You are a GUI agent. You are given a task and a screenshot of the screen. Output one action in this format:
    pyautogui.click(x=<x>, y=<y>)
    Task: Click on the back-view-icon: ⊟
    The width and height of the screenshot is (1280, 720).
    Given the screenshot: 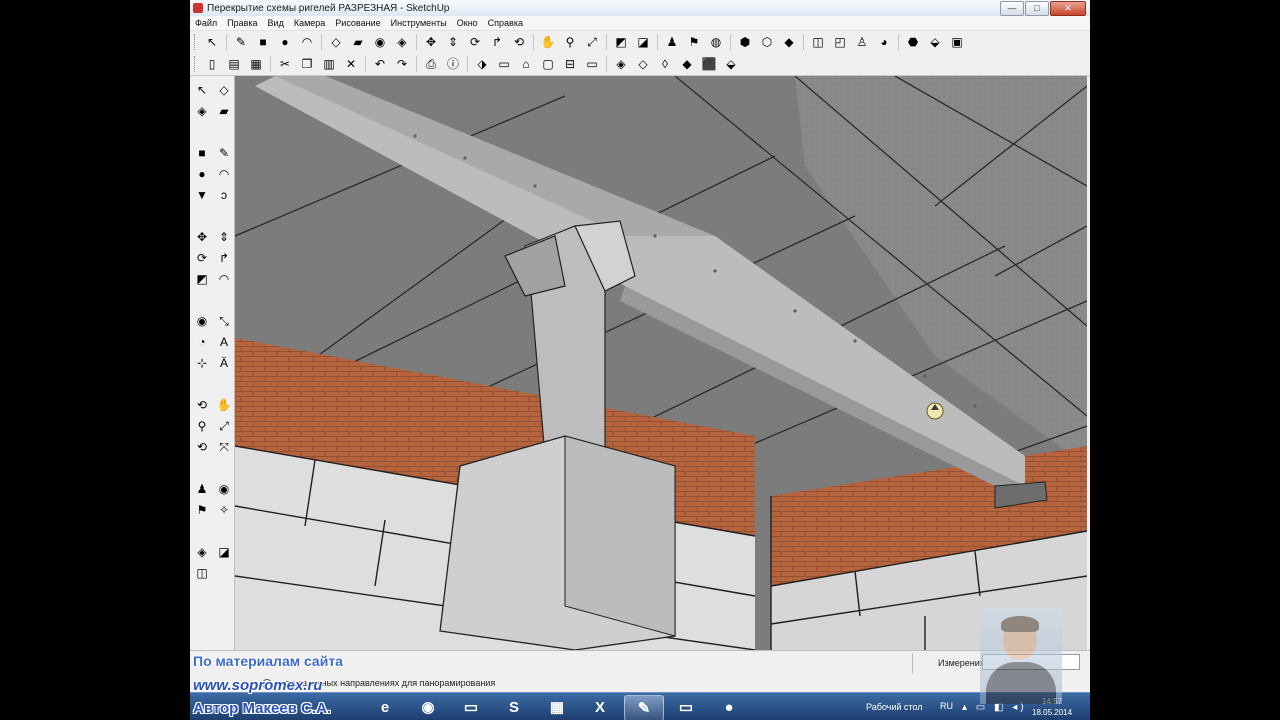 What is the action you would take?
    pyautogui.click(x=570, y=64)
    